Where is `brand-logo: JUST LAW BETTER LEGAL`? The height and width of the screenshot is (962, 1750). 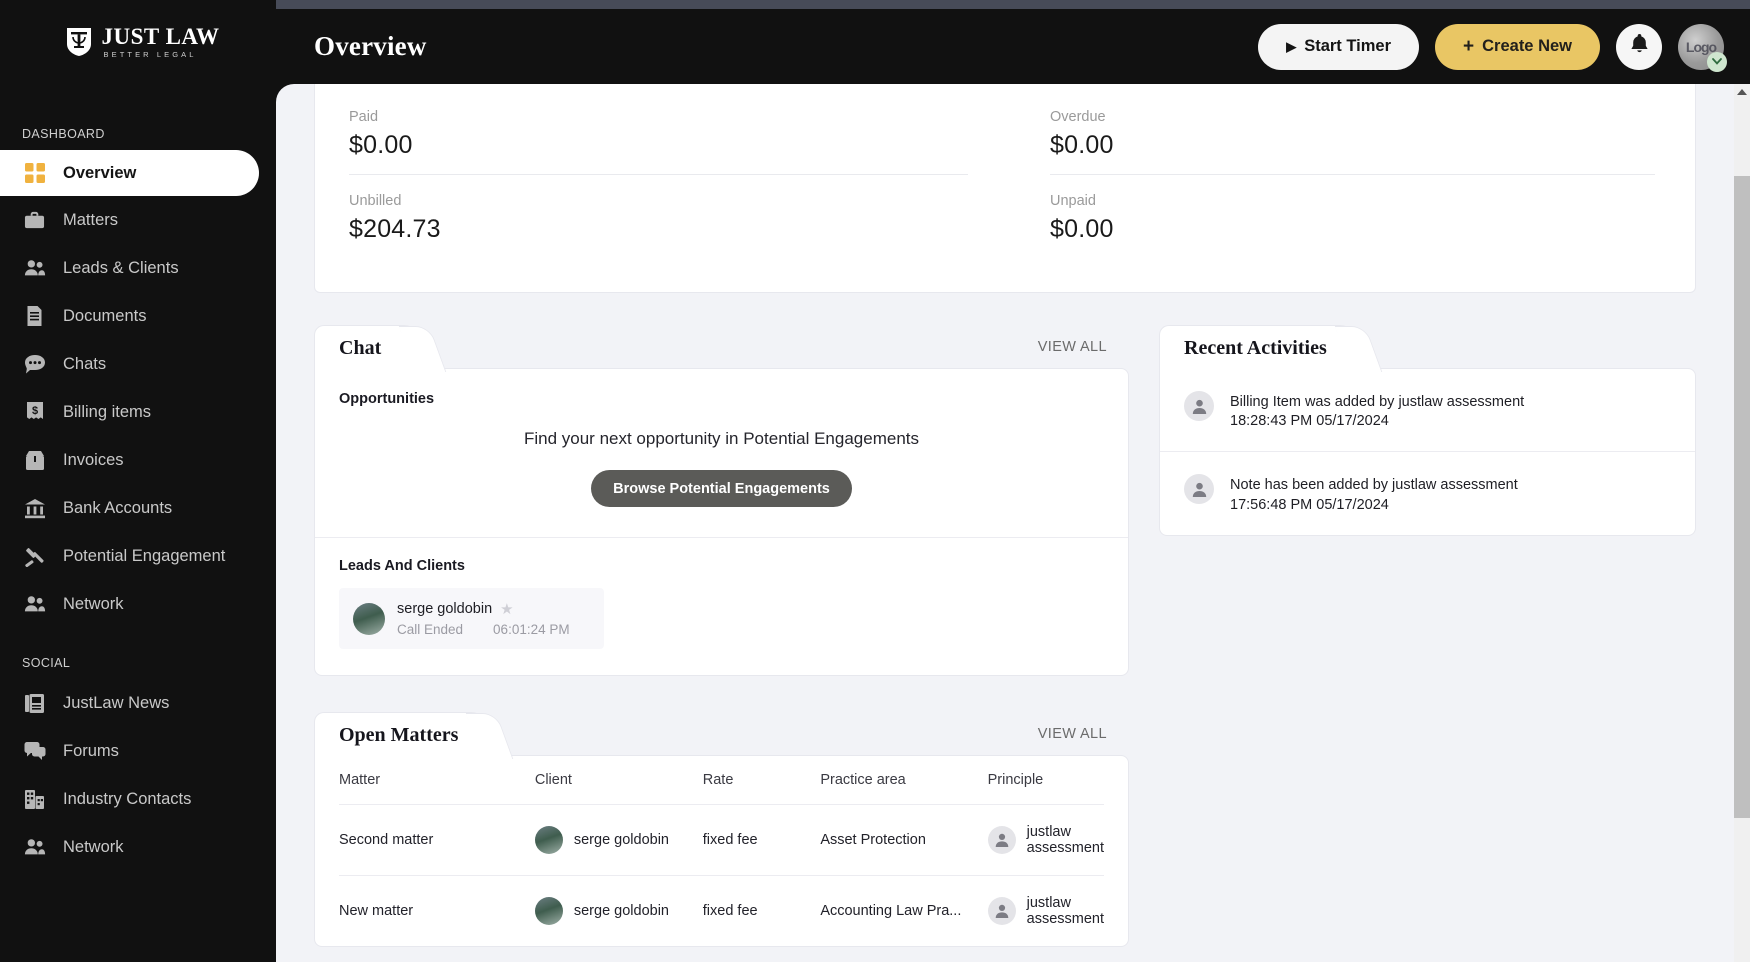 brand-logo: JUST LAW BETTER LEGAL is located at coordinates (138, 42).